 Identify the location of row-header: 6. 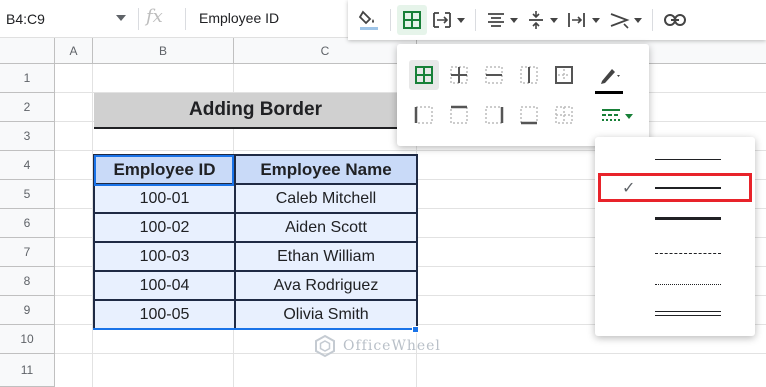
(27, 223).